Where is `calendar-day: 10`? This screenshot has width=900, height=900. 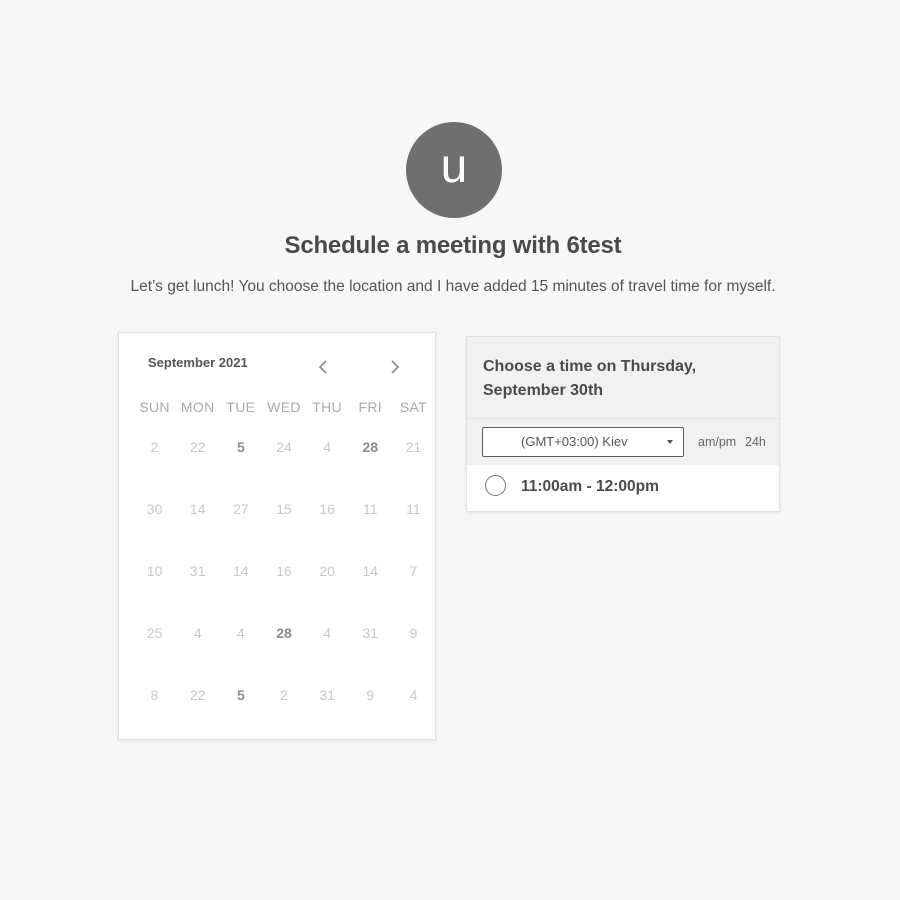
calendar-day: 10 is located at coordinates (154, 578).